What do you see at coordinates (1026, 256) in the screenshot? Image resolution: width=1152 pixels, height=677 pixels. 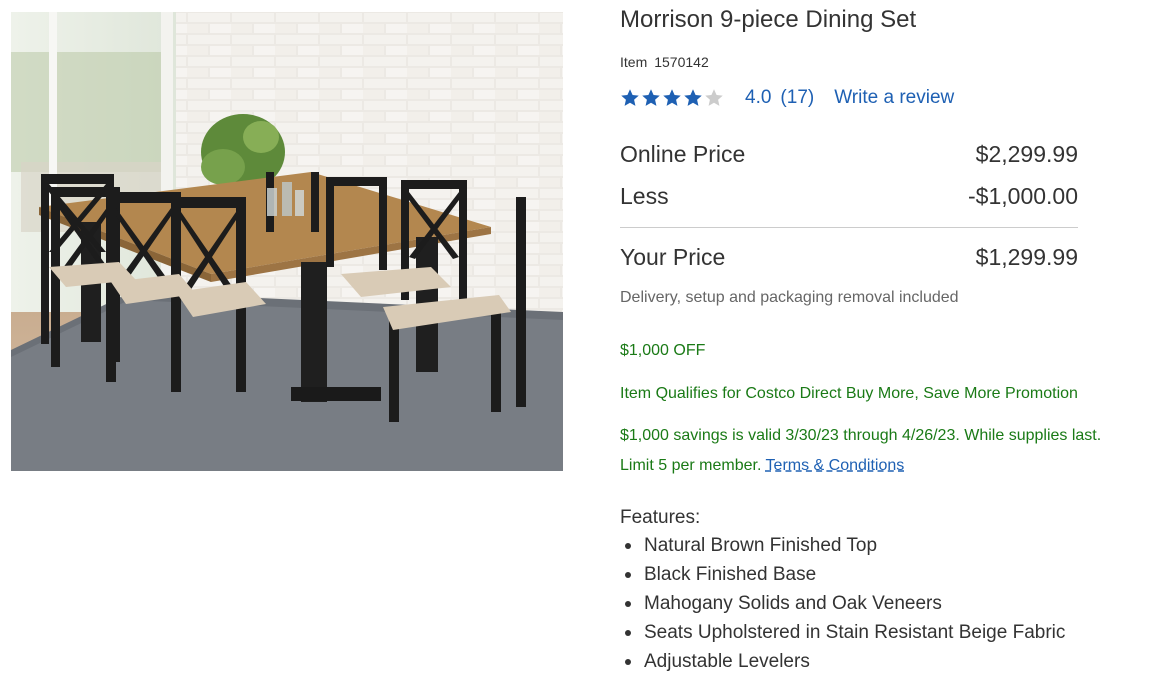 I see `your-price-value: $1,299.99` at bounding box center [1026, 256].